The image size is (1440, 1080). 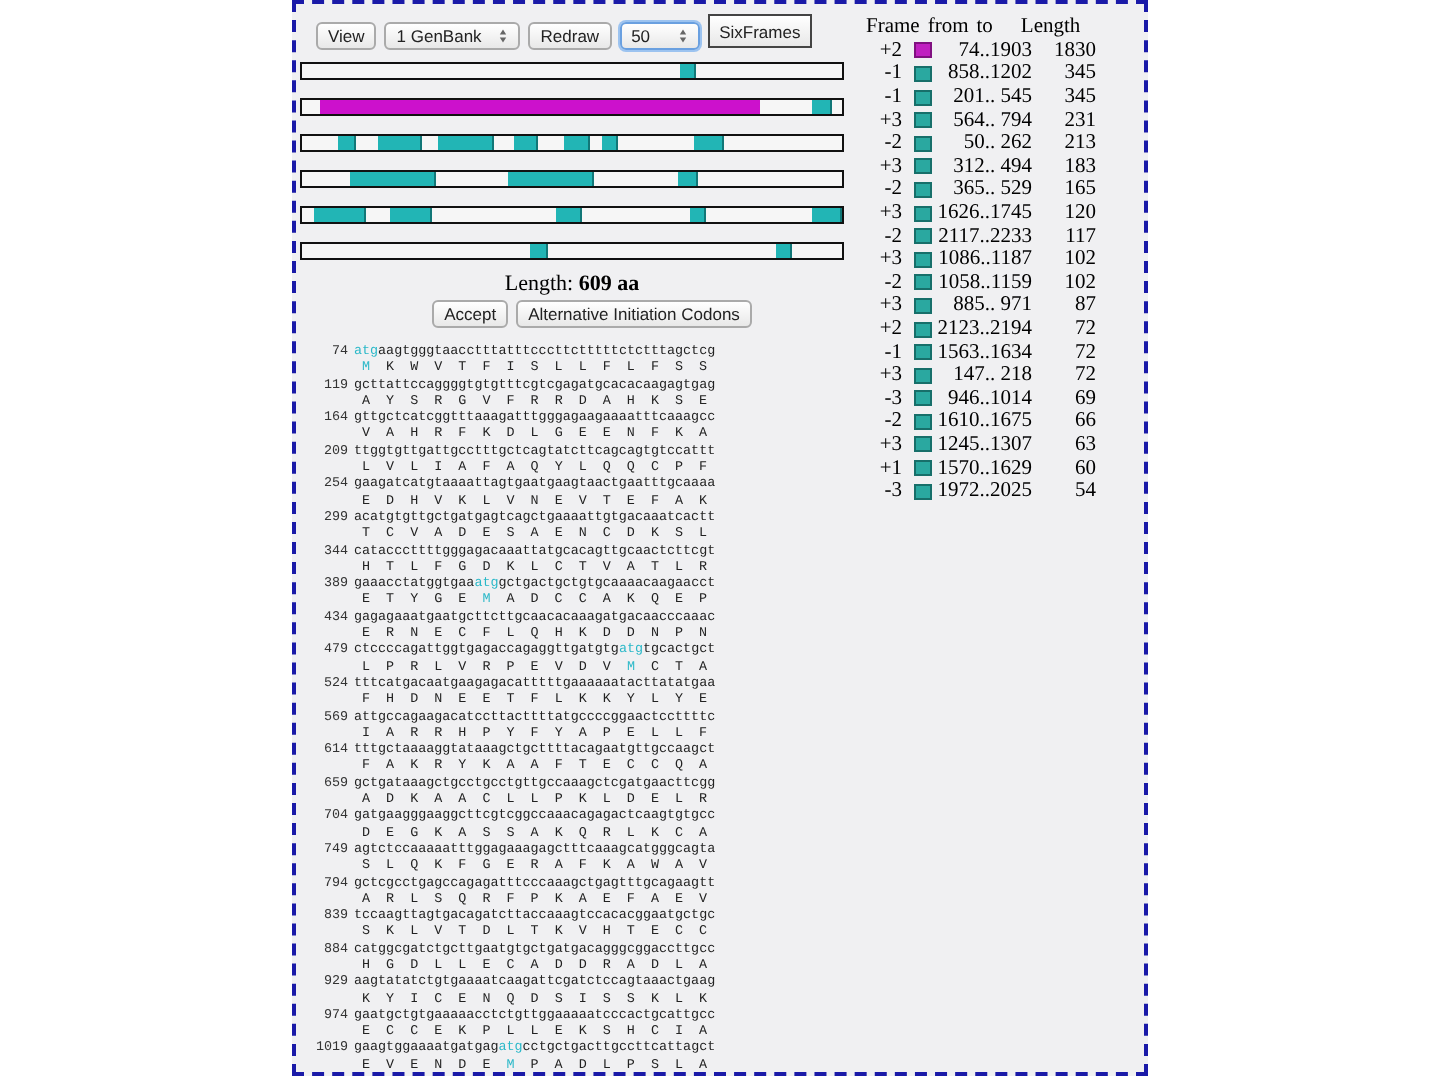 What do you see at coordinates (1084, 491) in the screenshot?
I see `length-cell-text: 54` at bounding box center [1084, 491].